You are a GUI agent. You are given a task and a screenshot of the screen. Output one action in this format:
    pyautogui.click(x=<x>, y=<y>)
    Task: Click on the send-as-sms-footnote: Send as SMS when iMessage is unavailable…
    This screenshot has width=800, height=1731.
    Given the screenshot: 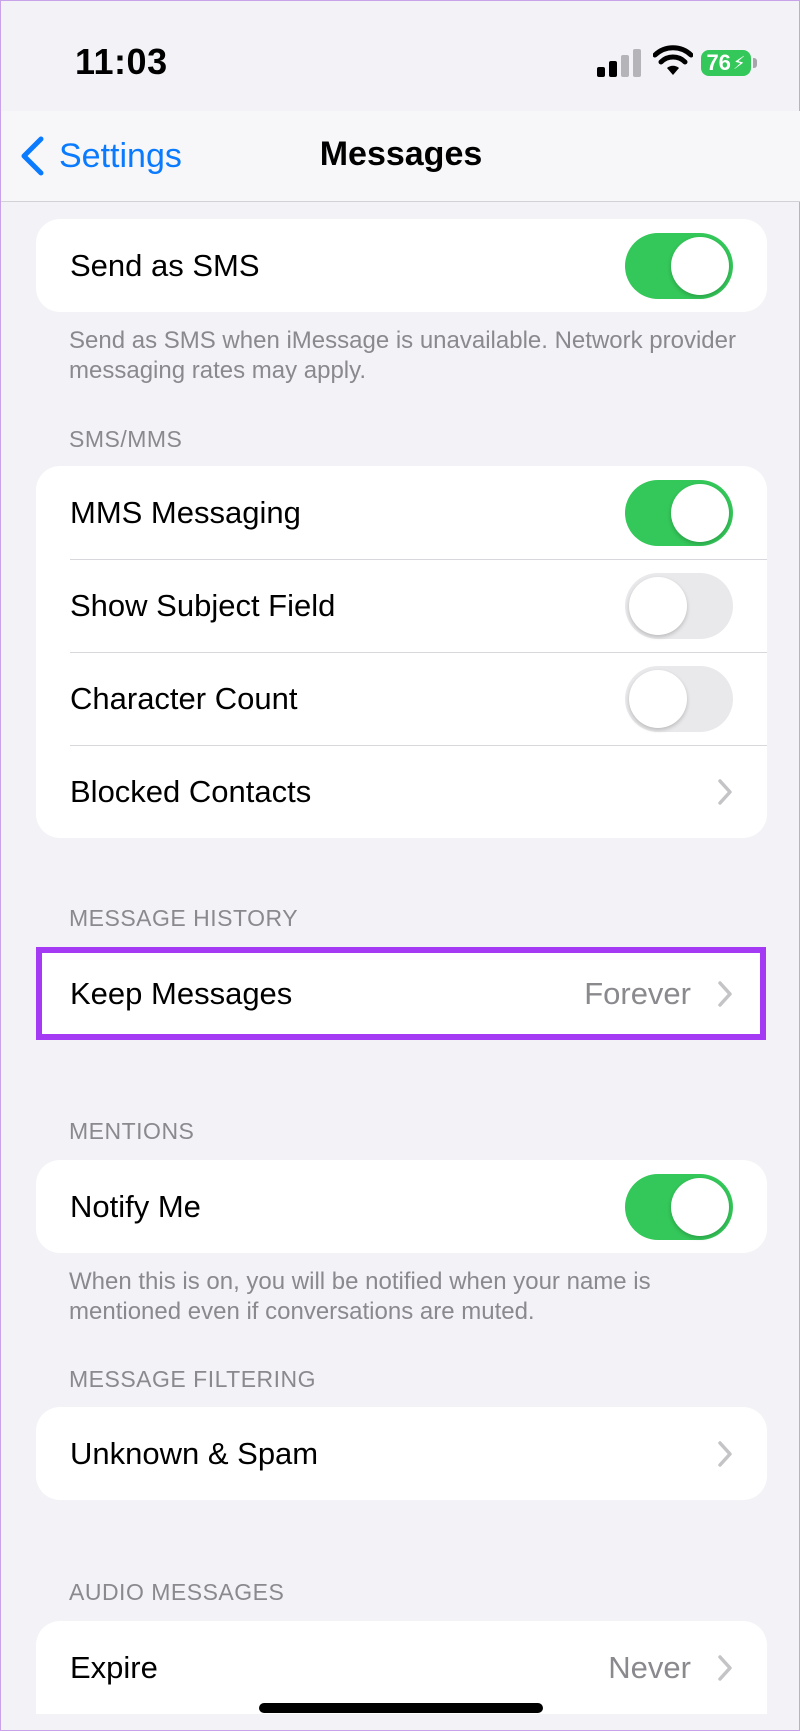 What is the action you would take?
    pyautogui.click(x=402, y=355)
    